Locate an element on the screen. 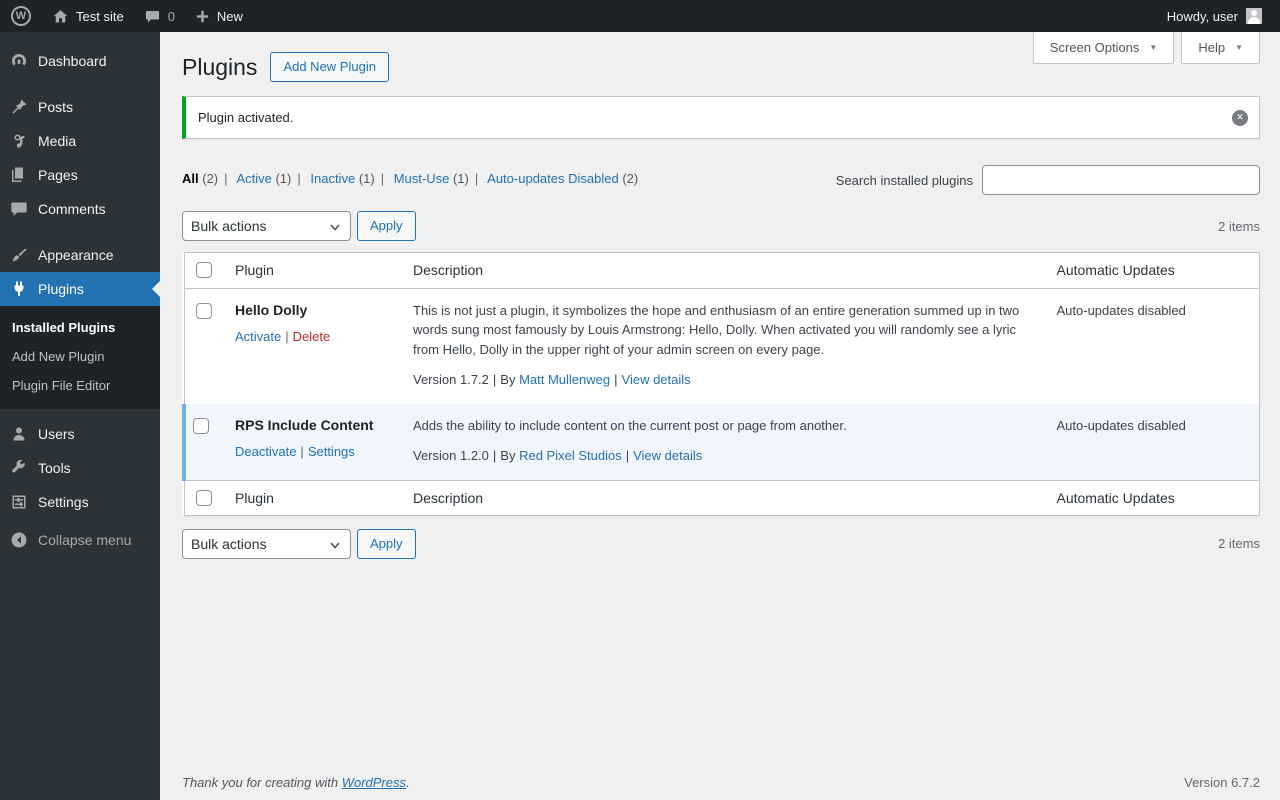 The height and width of the screenshot is (800, 1280). sidebar-item-settings: Settings is located at coordinates (80, 502).